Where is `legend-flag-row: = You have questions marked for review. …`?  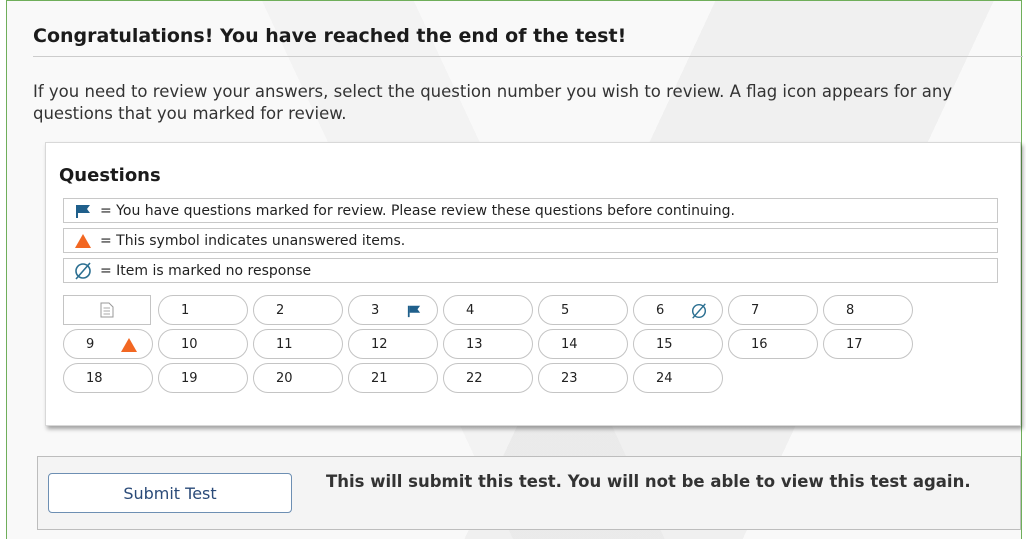 legend-flag-row: = You have questions marked for review. … is located at coordinates (530, 210).